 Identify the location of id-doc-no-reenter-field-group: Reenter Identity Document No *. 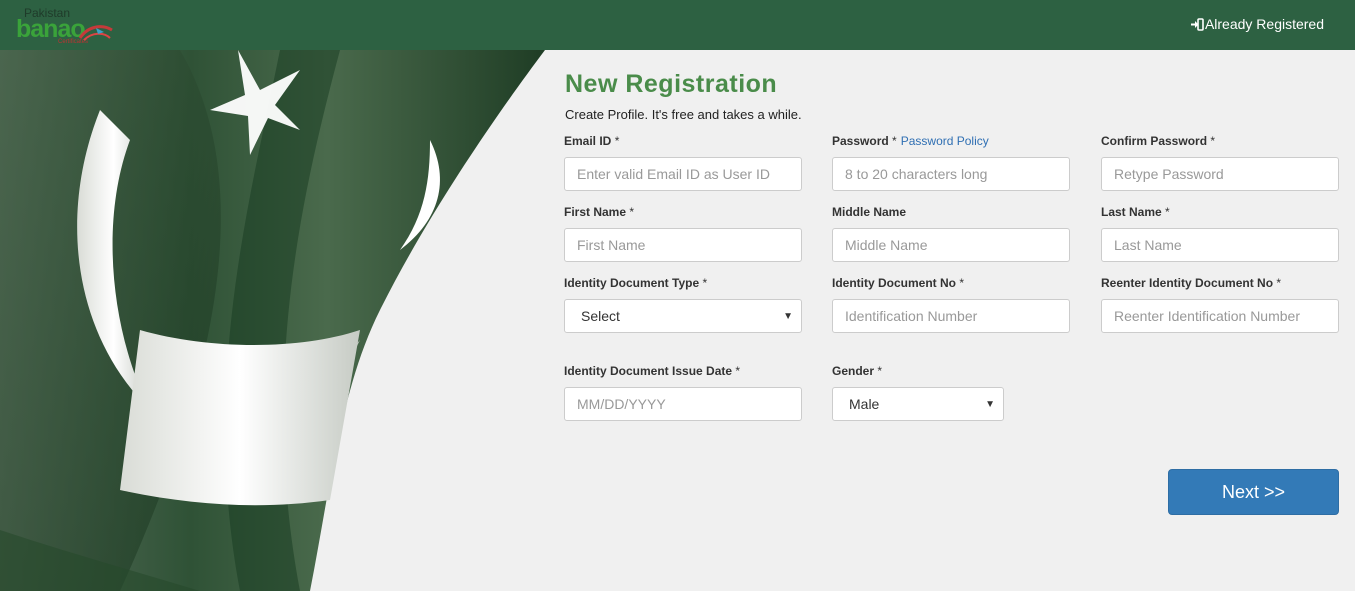
(1220, 304).